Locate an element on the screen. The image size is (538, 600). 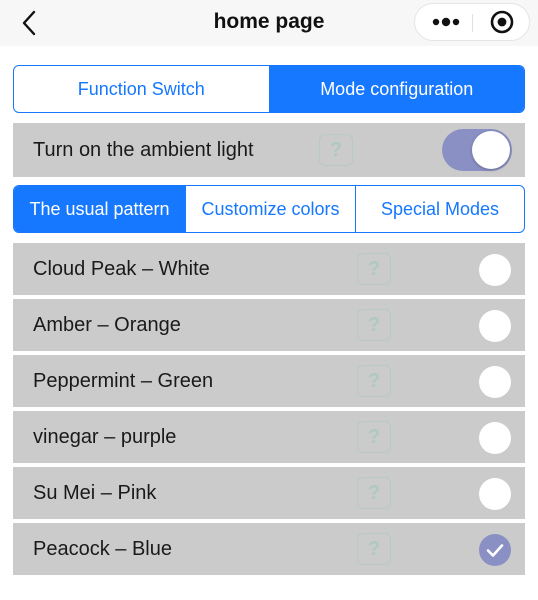
tab-customize-colors: Customize colors is located at coordinates (270, 209).